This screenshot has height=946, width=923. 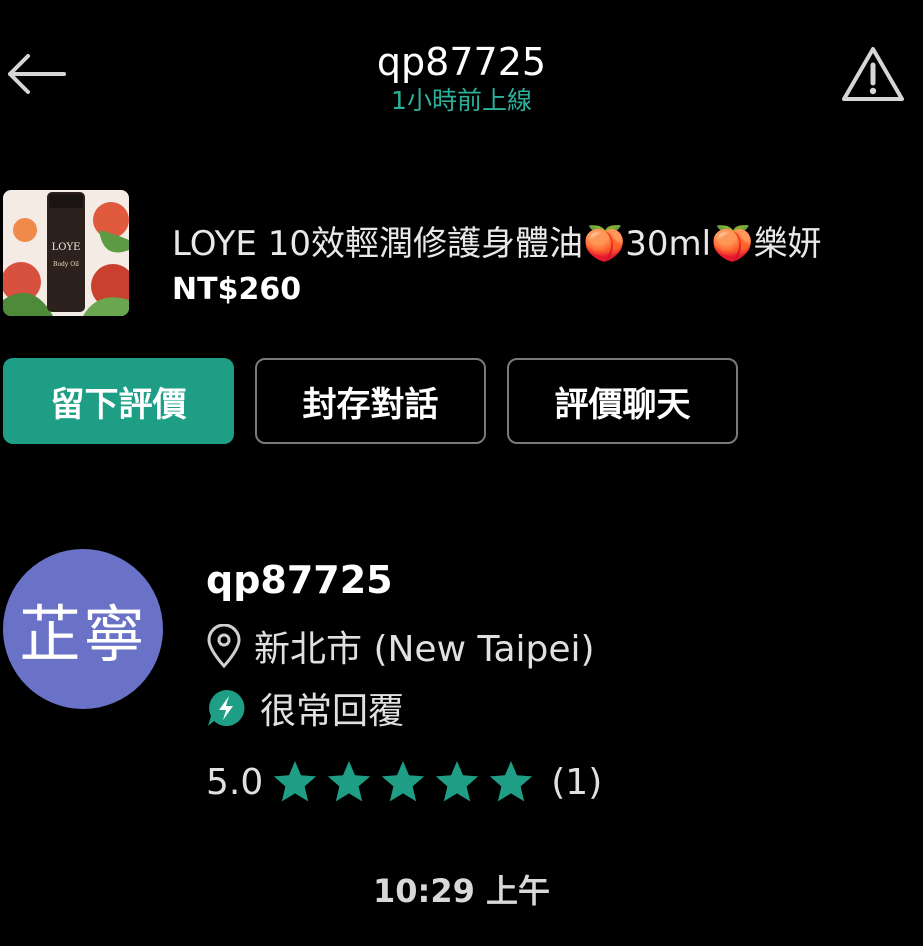 I want to click on star-rating, so click(x=406, y=782).